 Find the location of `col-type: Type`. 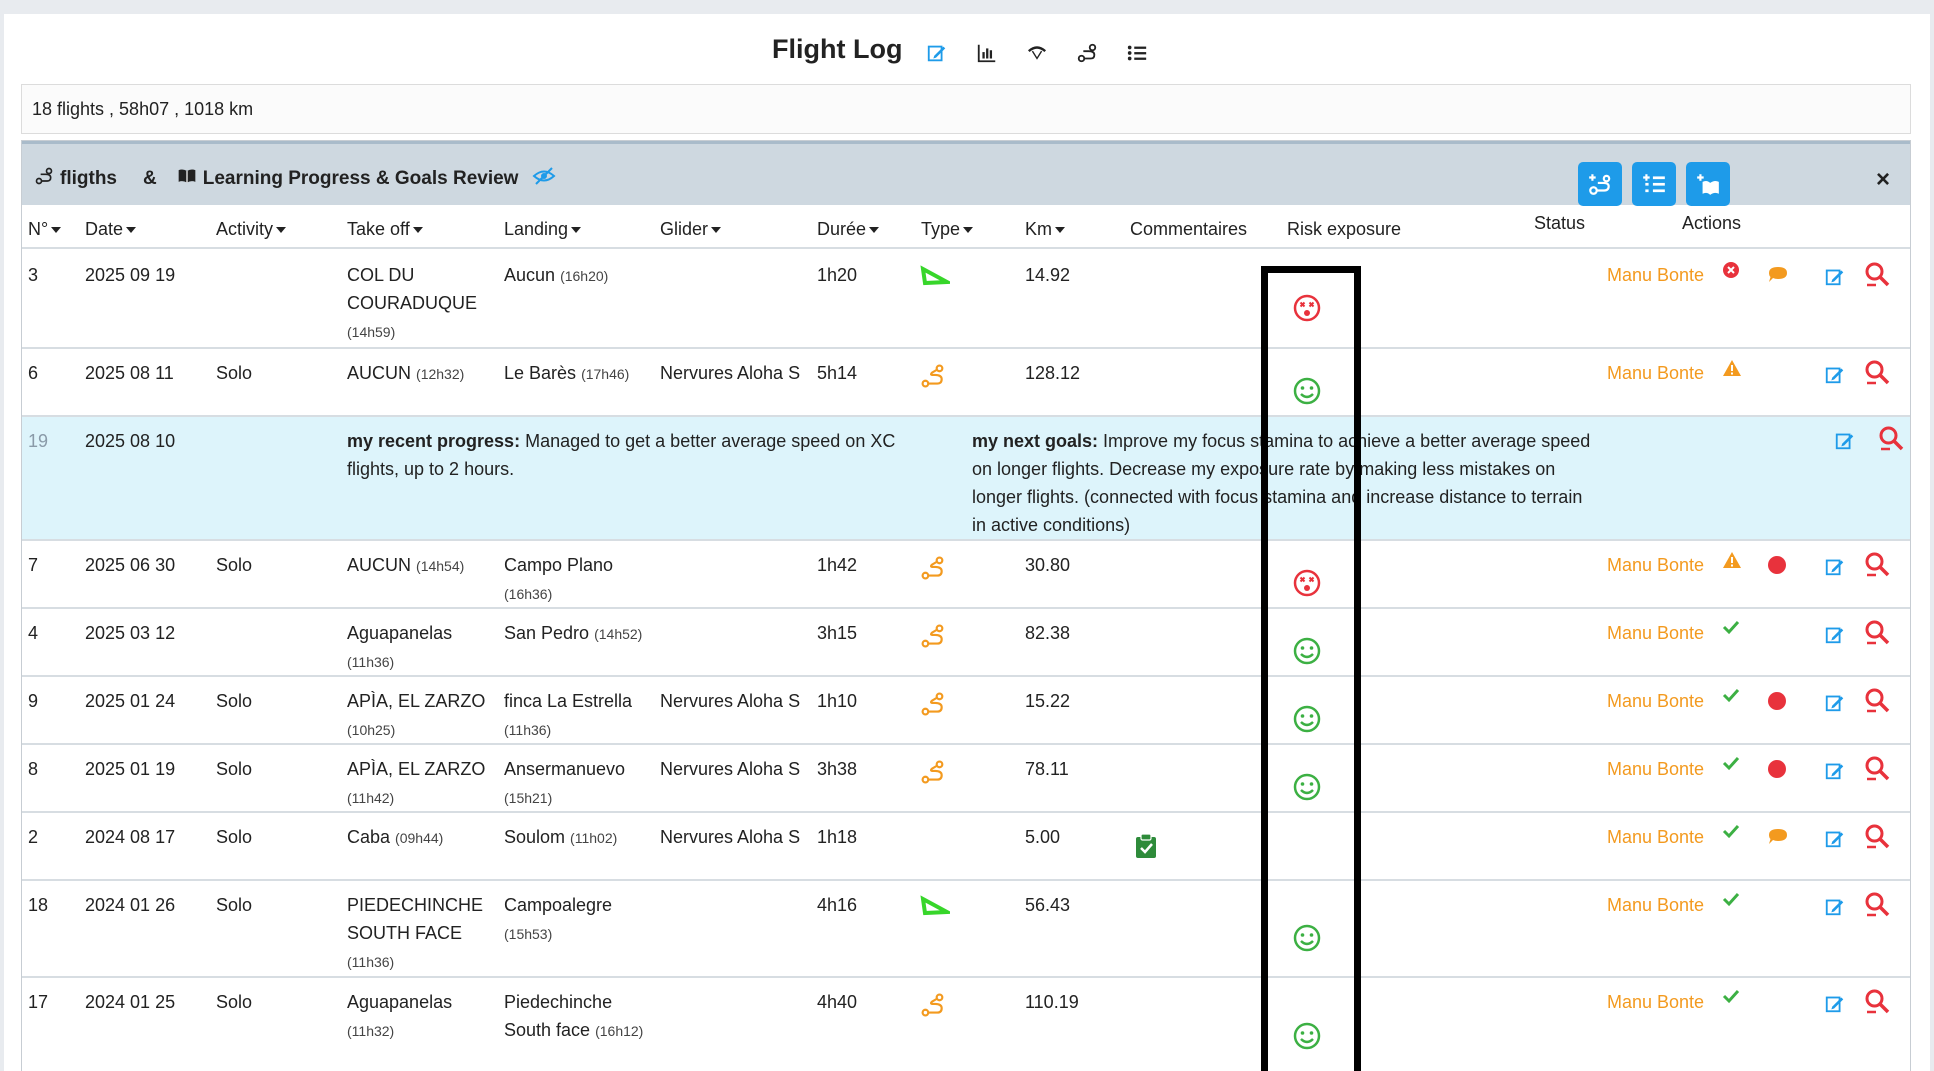

col-type: Type is located at coordinates (947, 229).